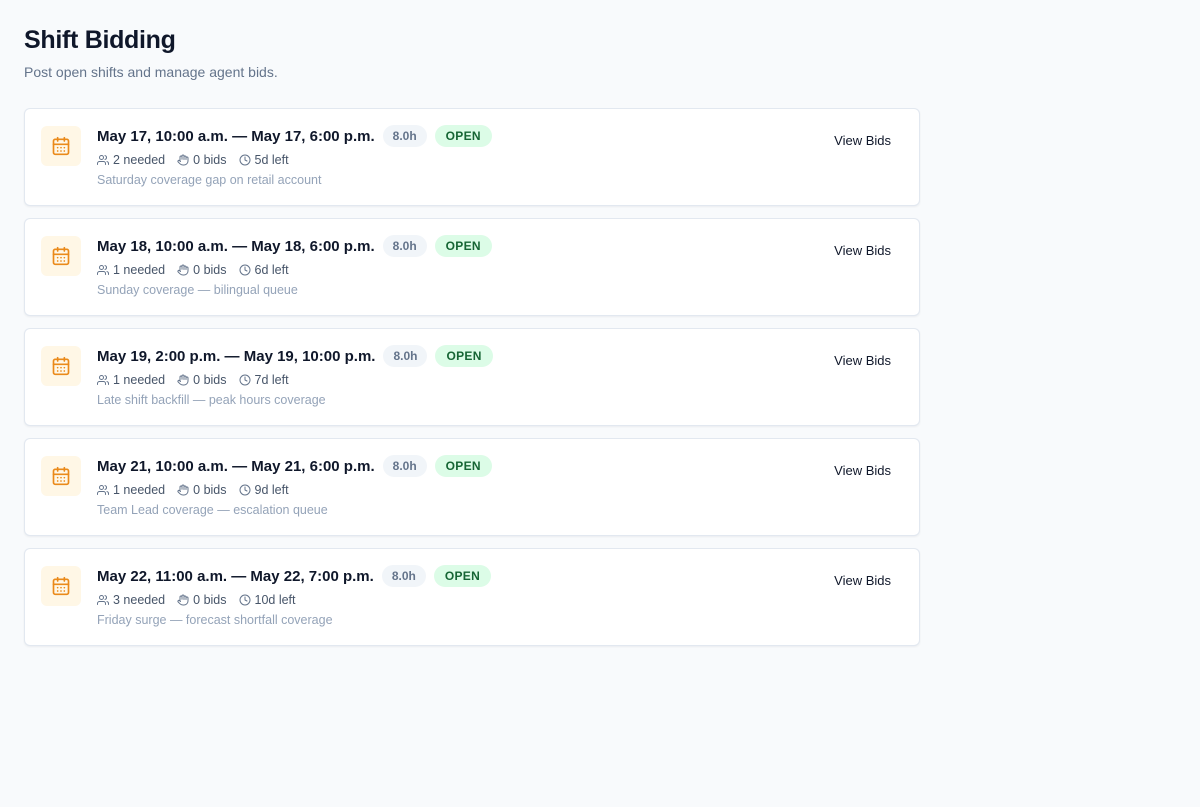  Describe the element at coordinates (271, 490) in the screenshot. I see `time-left-label: 9d left` at that location.